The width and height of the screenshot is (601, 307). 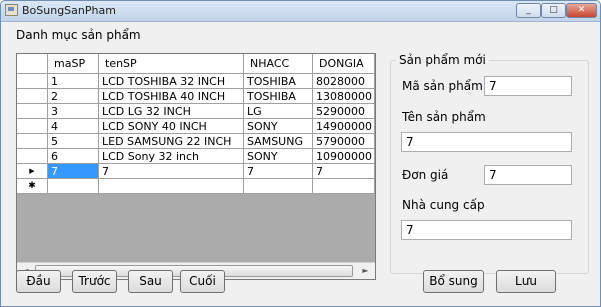 I want to click on cell-nhacc, so click(x=278, y=186).